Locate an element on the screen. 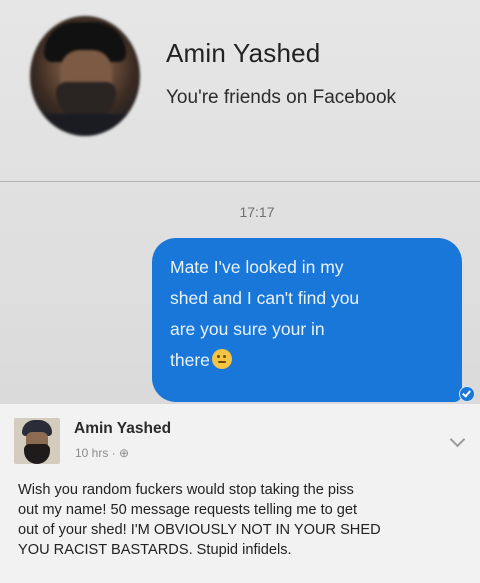  post-line: YOU RACIST BASTARDS. Stupid infidels. is located at coordinates (155, 550).